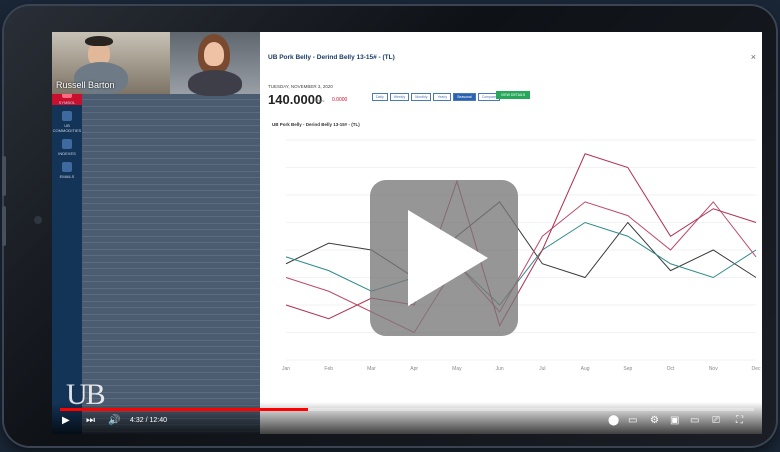  I want to click on headphones-icon, so click(99, 41).